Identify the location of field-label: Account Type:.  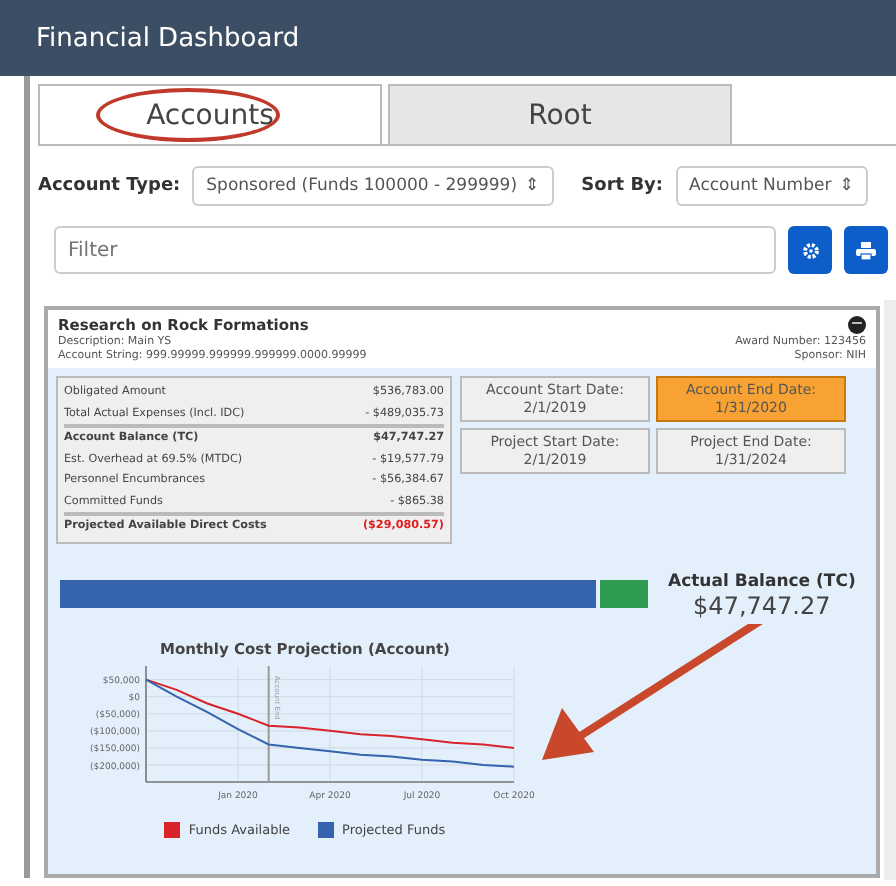
(109, 186).